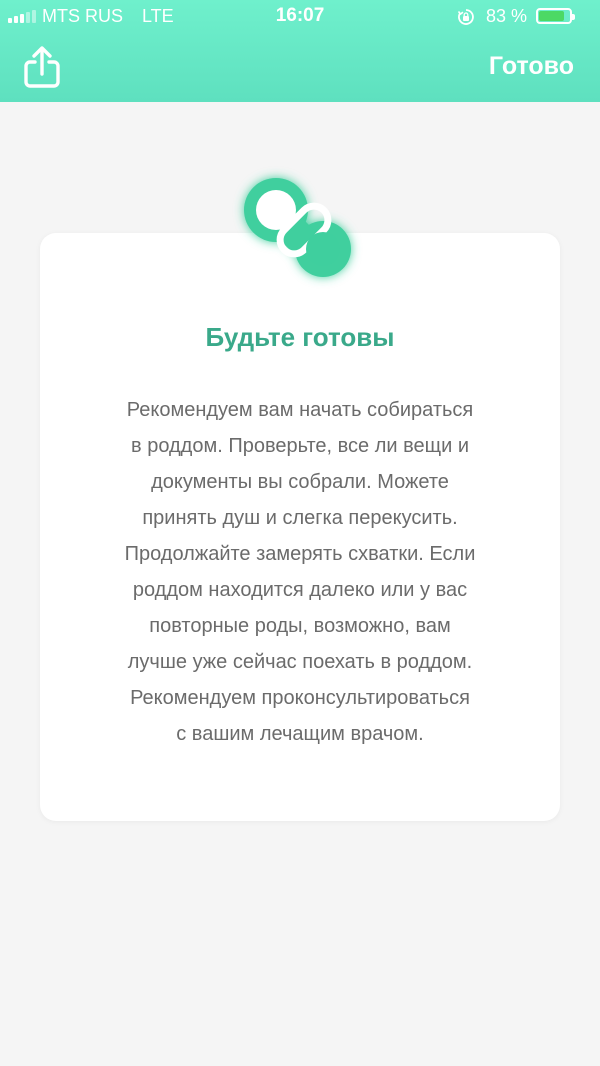 This screenshot has height=1066, width=600. I want to click on status-bar: MTS RUS LTE 16:07 83 %, so click(300, 17).